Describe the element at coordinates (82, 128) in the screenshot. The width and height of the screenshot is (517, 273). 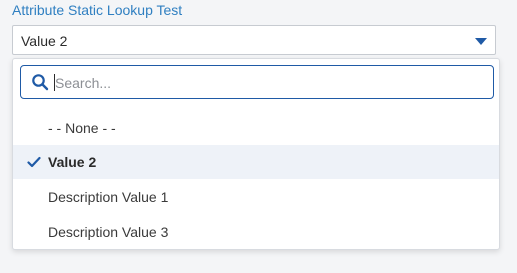
I see `option-label: - - None - -` at that location.